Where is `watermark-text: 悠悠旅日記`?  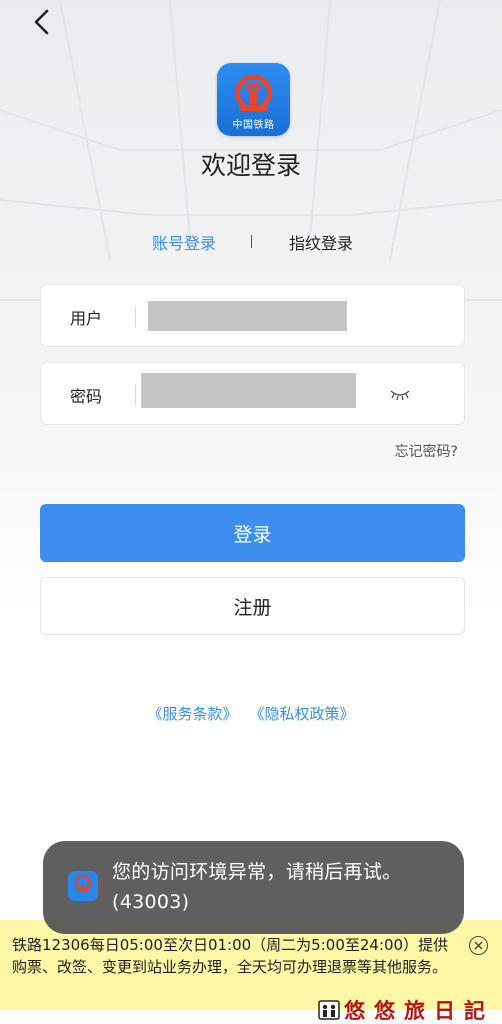
watermark-text: 悠悠旅日記 is located at coordinates (419, 1010).